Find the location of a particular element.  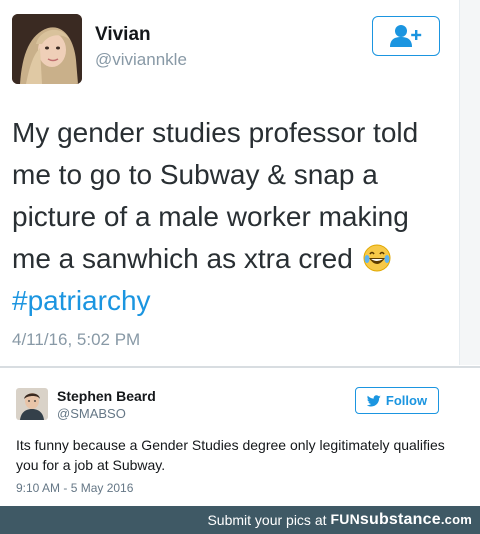

tweet-text-line: me to go to Subway & snap a is located at coordinates (195, 174).